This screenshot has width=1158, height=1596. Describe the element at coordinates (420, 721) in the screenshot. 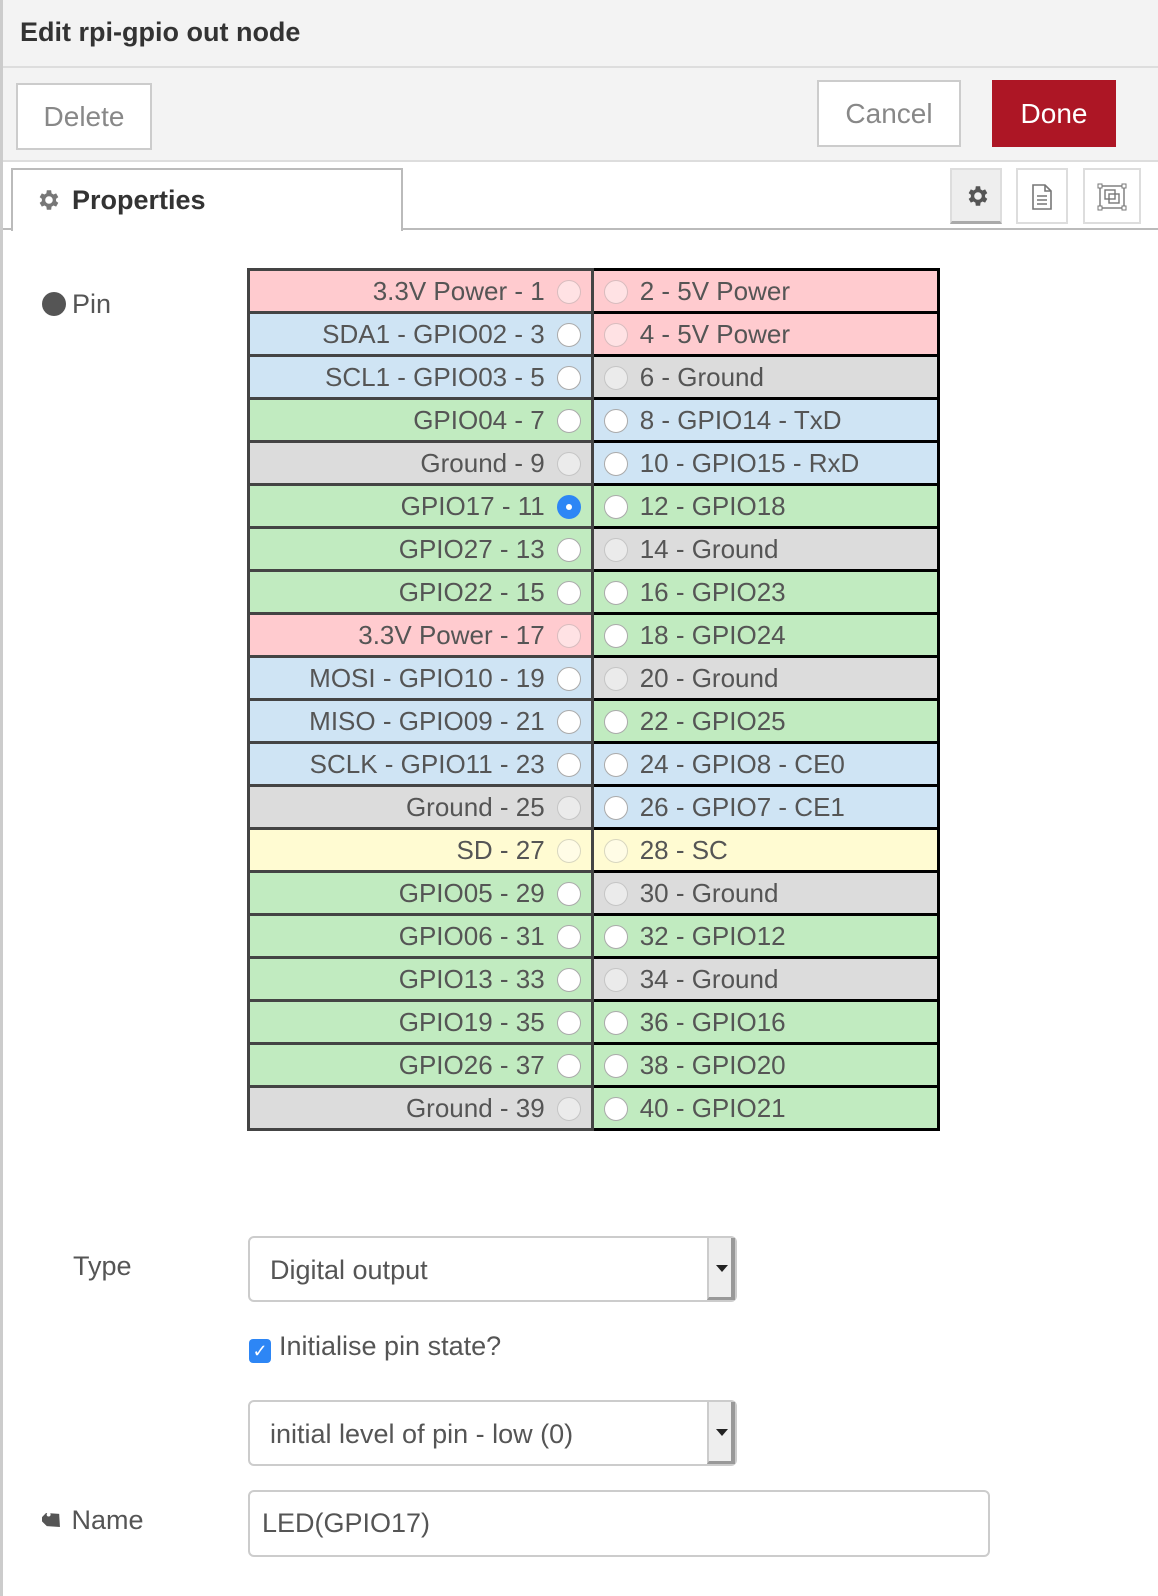

I see `pin-cell-left: MISO - GPIO09 - 21` at that location.